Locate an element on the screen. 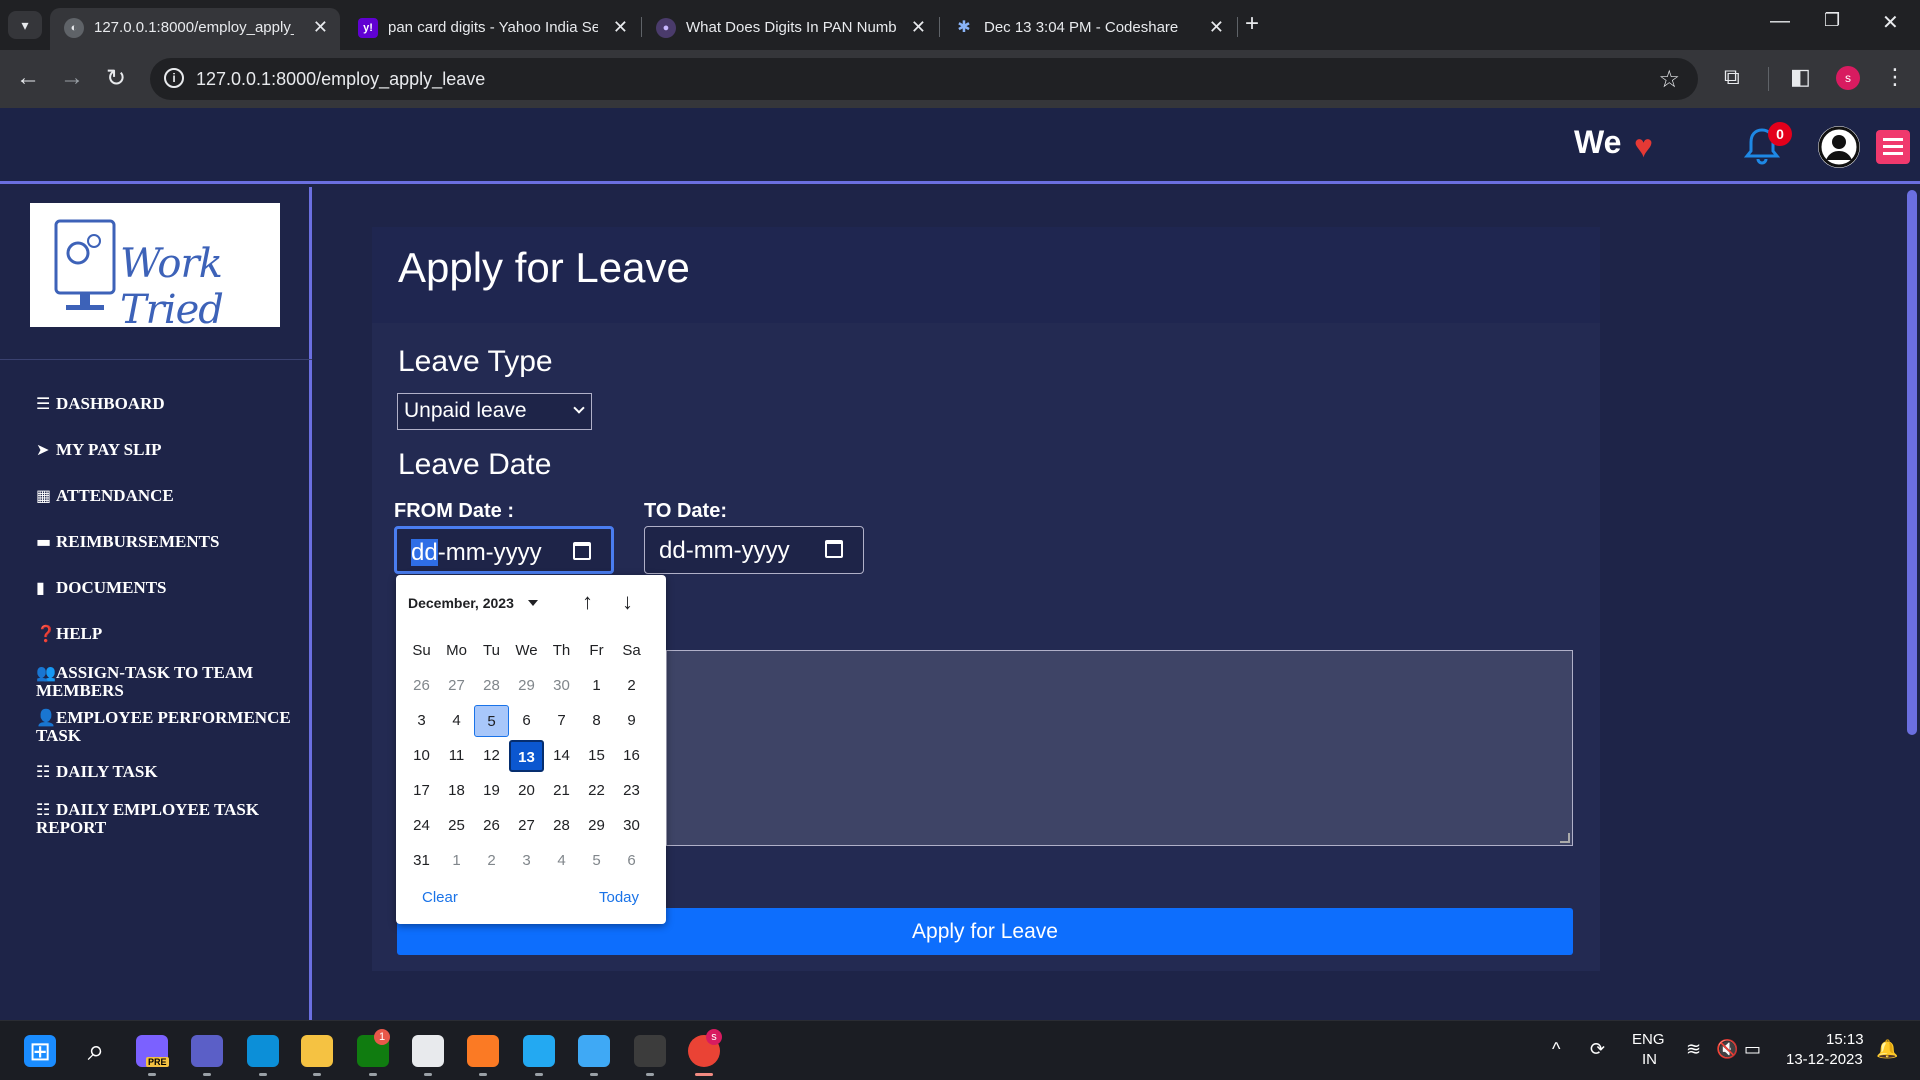 Image resolution: width=1920 pixels, height=1080 pixels. caret-down-icon is located at coordinates (533, 603).